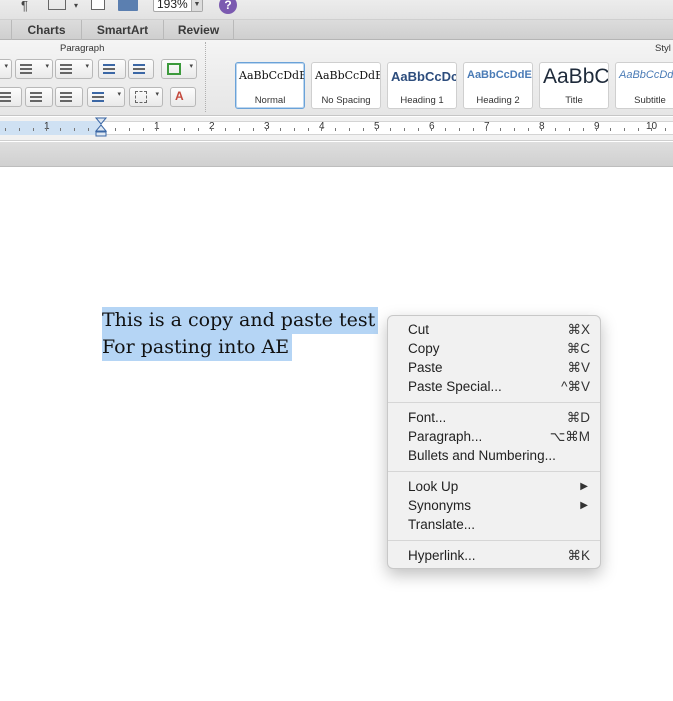 The width and height of the screenshot is (673, 701). I want to click on menu-item-label: Synonyms, so click(440, 505).